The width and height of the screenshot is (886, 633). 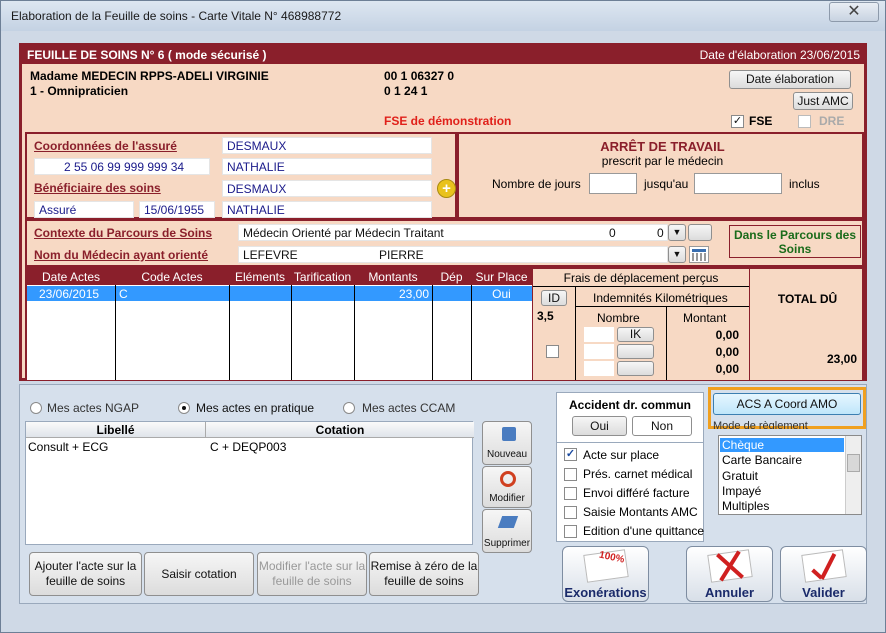 What do you see at coordinates (413, 294) in the screenshot?
I see `row-montant: 23,00` at bounding box center [413, 294].